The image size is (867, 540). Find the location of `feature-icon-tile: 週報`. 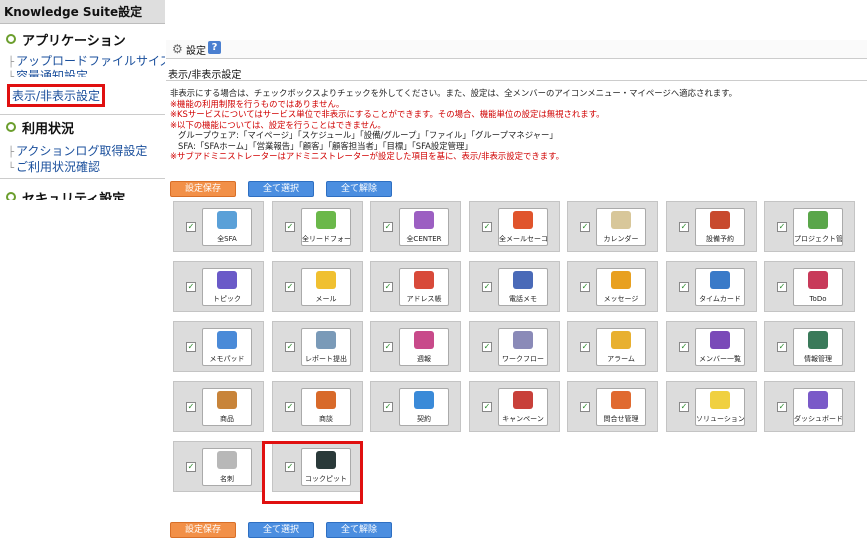

feature-icon-tile: 週報 is located at coordinates (424, 347).